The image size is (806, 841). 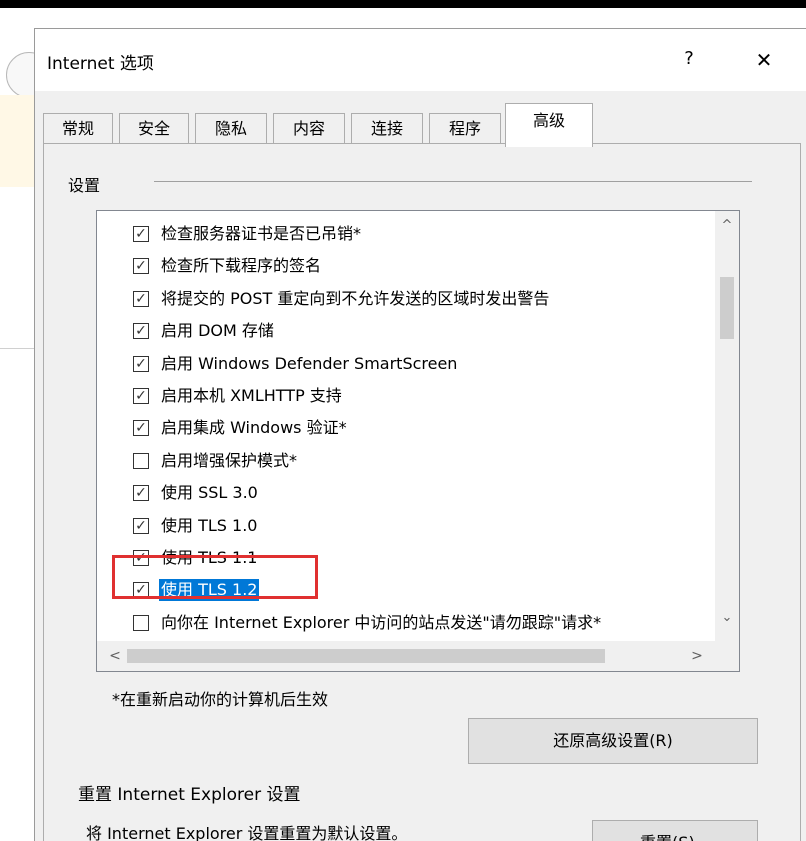 I want to click on list-item: 向你在 Internet Explorer 中访问的站点发送"请勿跟踪"请求*, so click(x=406, y=624).